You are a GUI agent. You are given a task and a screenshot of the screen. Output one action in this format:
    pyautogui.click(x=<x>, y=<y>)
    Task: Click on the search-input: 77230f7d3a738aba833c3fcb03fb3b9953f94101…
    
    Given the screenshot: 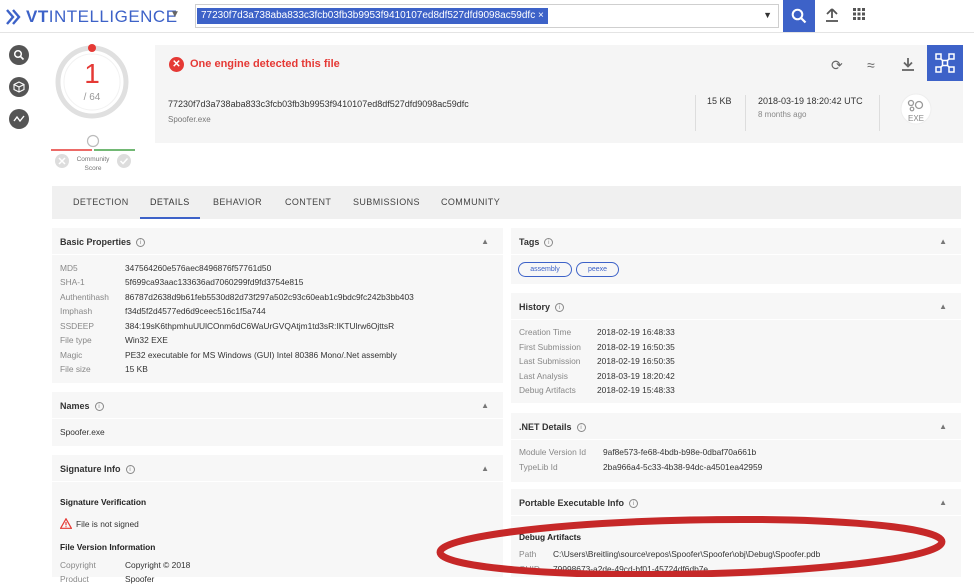 What is the action you would take?
    pyautogui.click(x=487, y=16)
    